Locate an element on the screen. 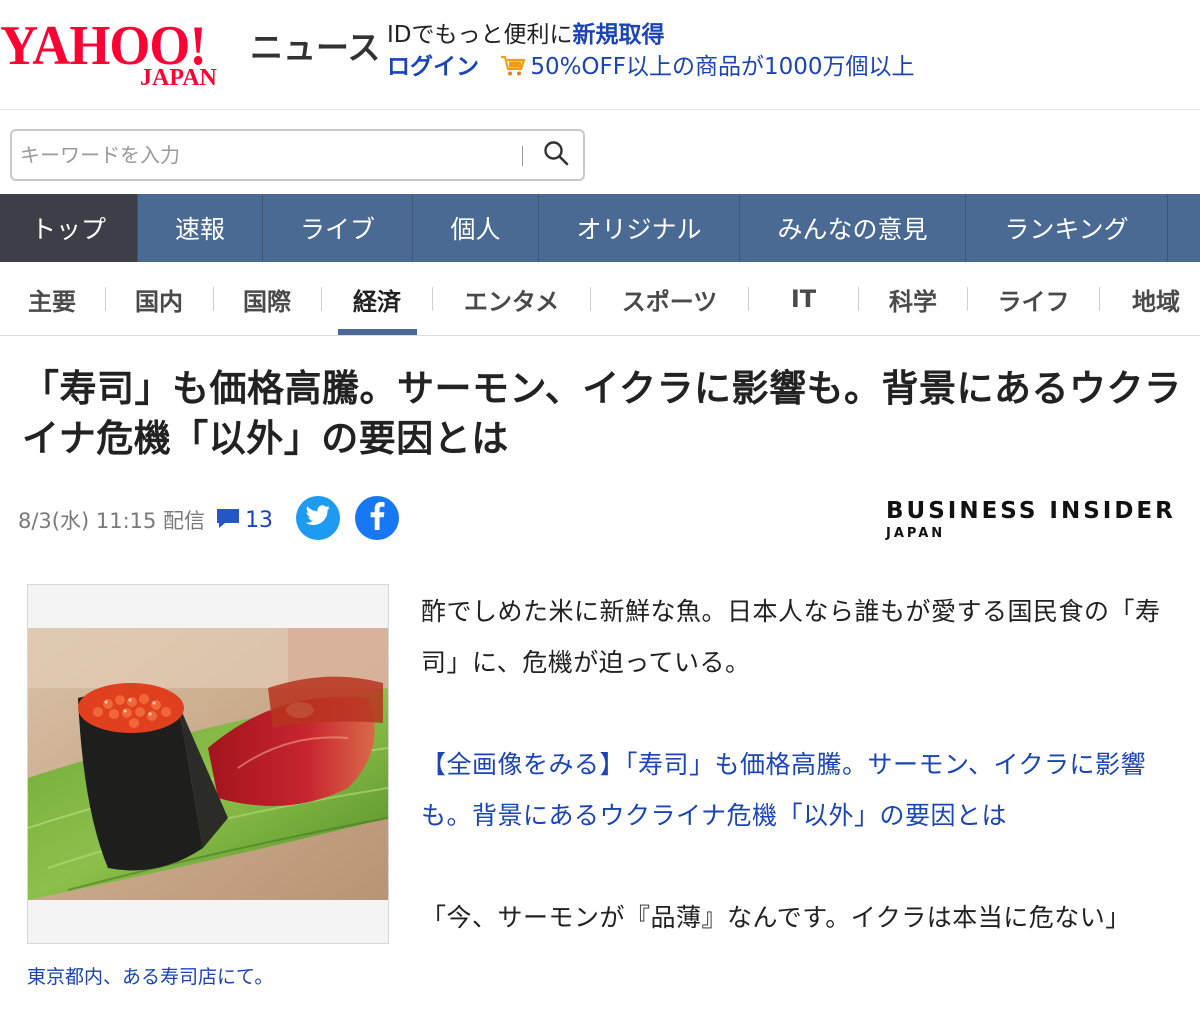  shopping-promo-link: 50%OFF以上の商品が1000万個以上 is located at coordinates (722, 67).